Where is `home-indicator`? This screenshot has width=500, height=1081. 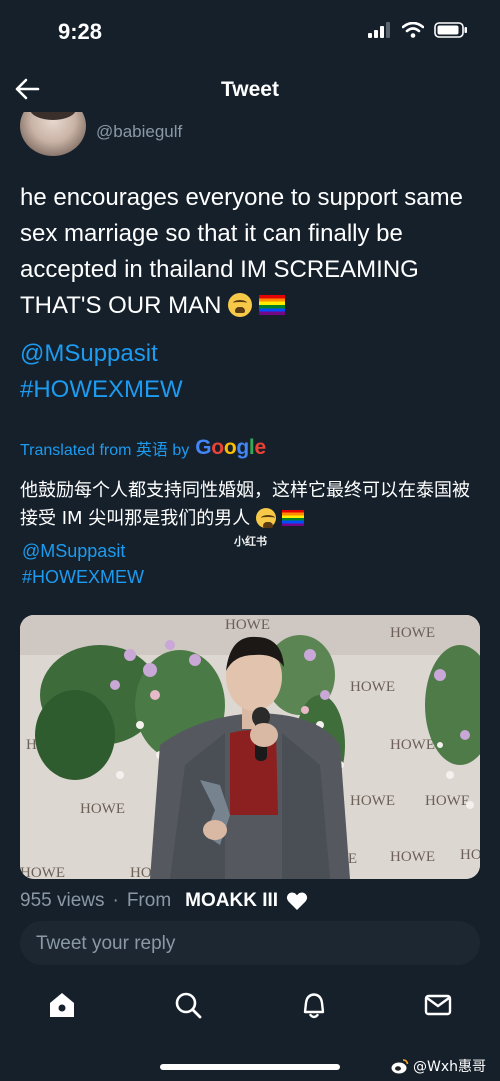
home-indicator is located at coordinates (250, 1067).